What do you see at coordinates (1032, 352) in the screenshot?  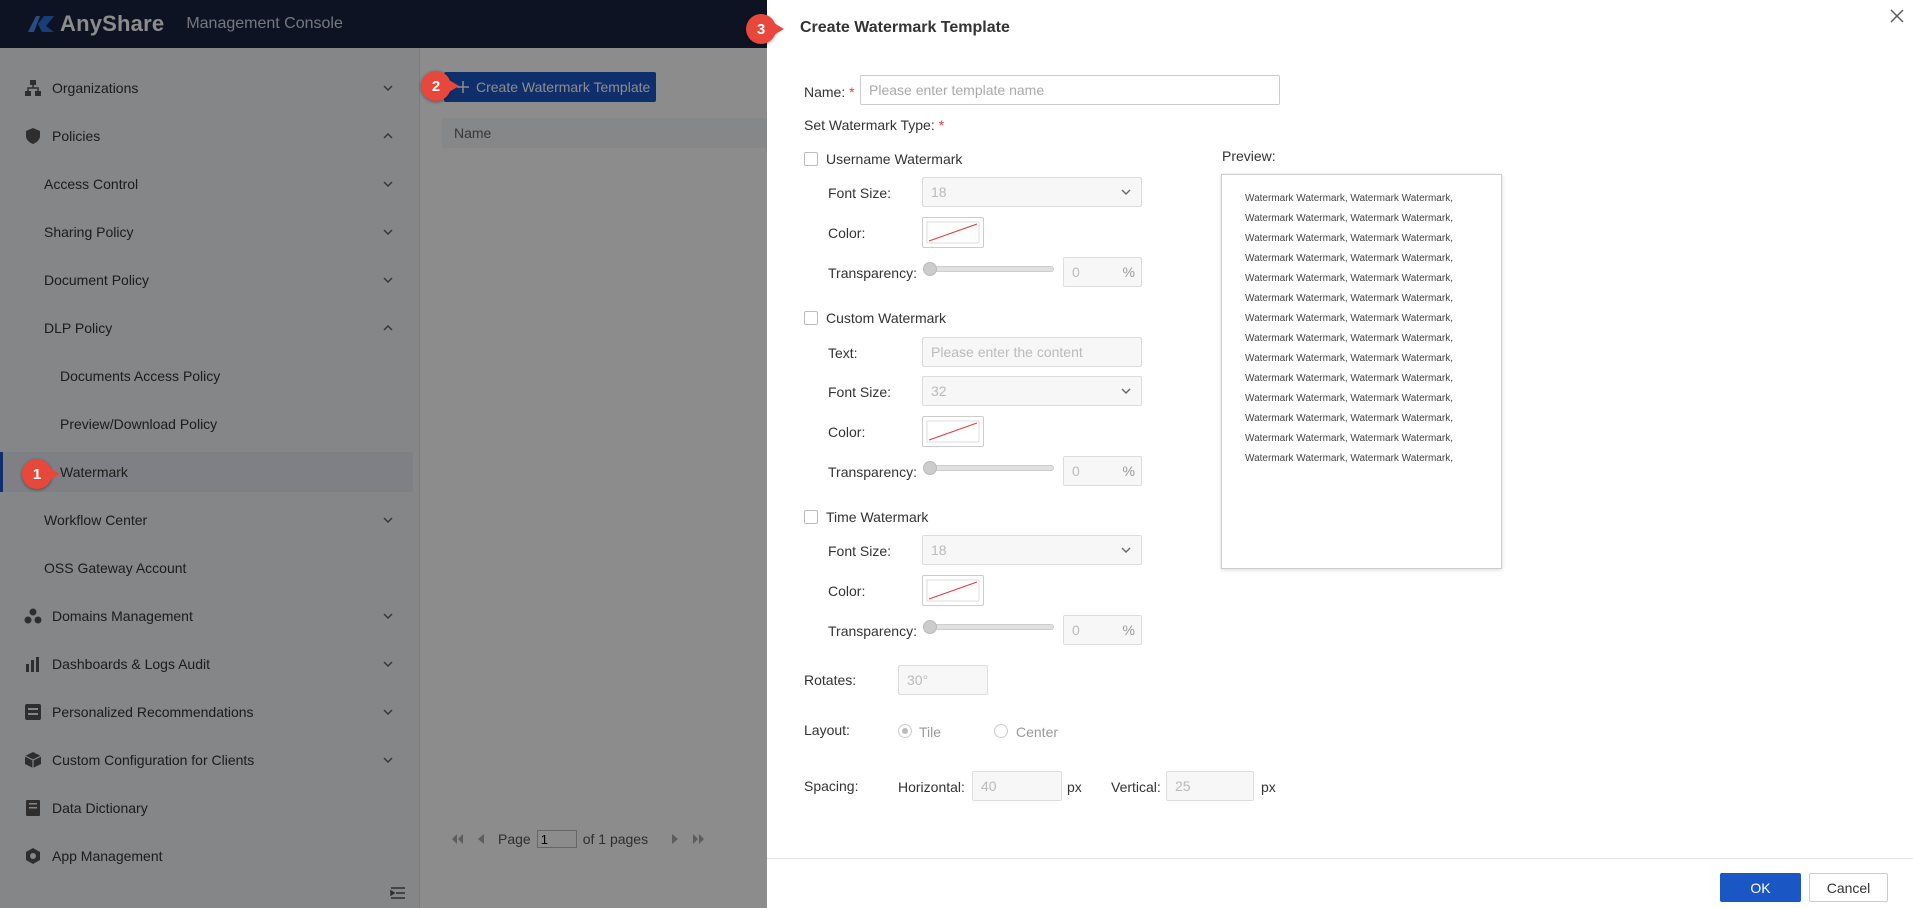 I see `custom-text-input: Please enter the content` at bounding box center [1032, 352].